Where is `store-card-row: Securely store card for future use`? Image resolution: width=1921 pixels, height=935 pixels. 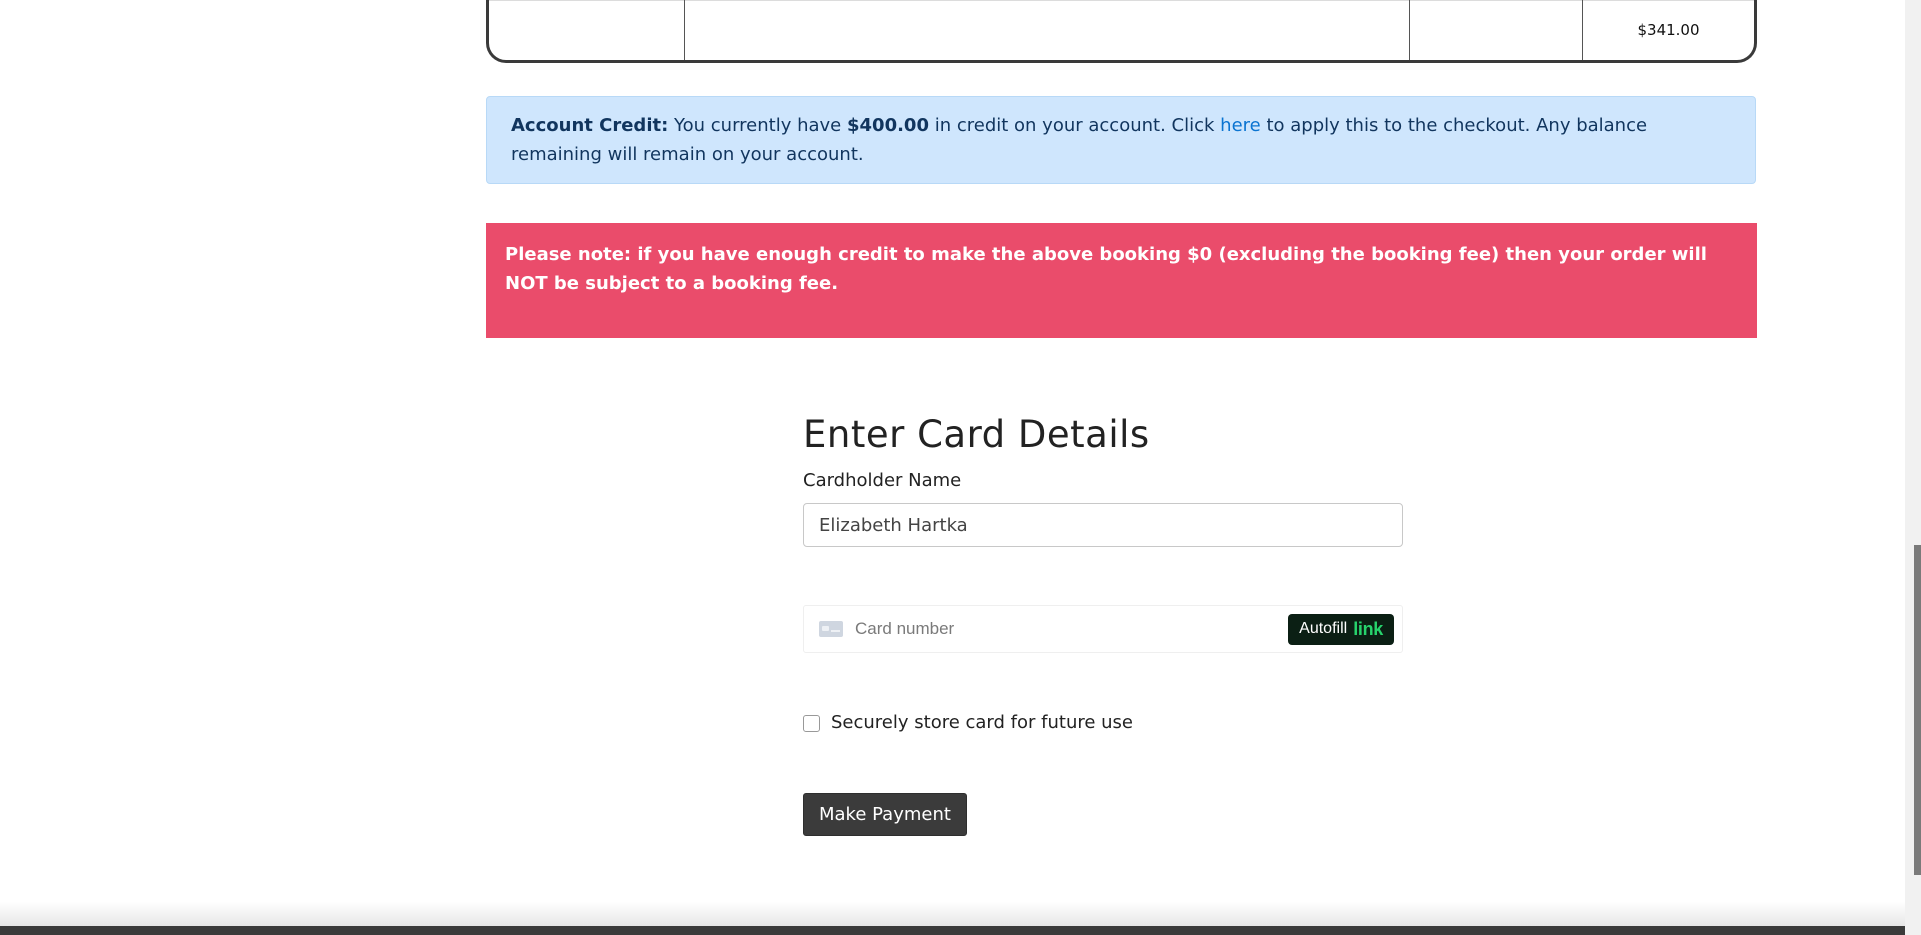
store-card-row: Securely store card for future use is located at coordinates (1103, 723).